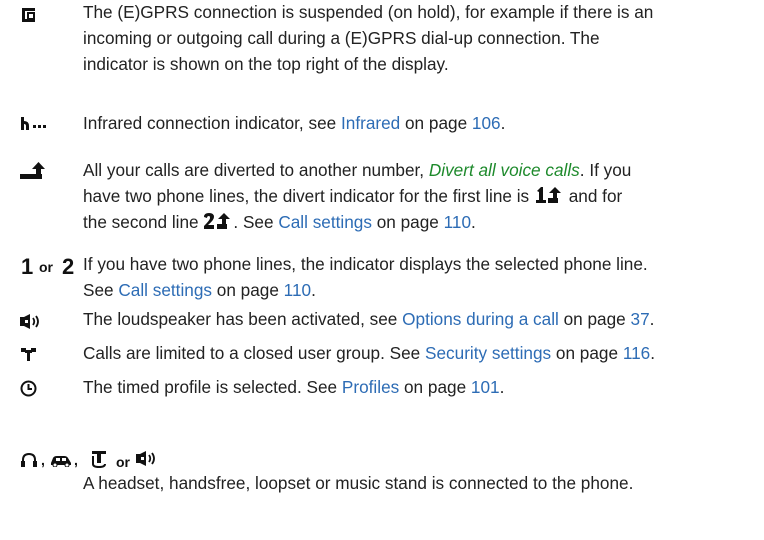  I want to click on headset-icon, so click(29, 459).